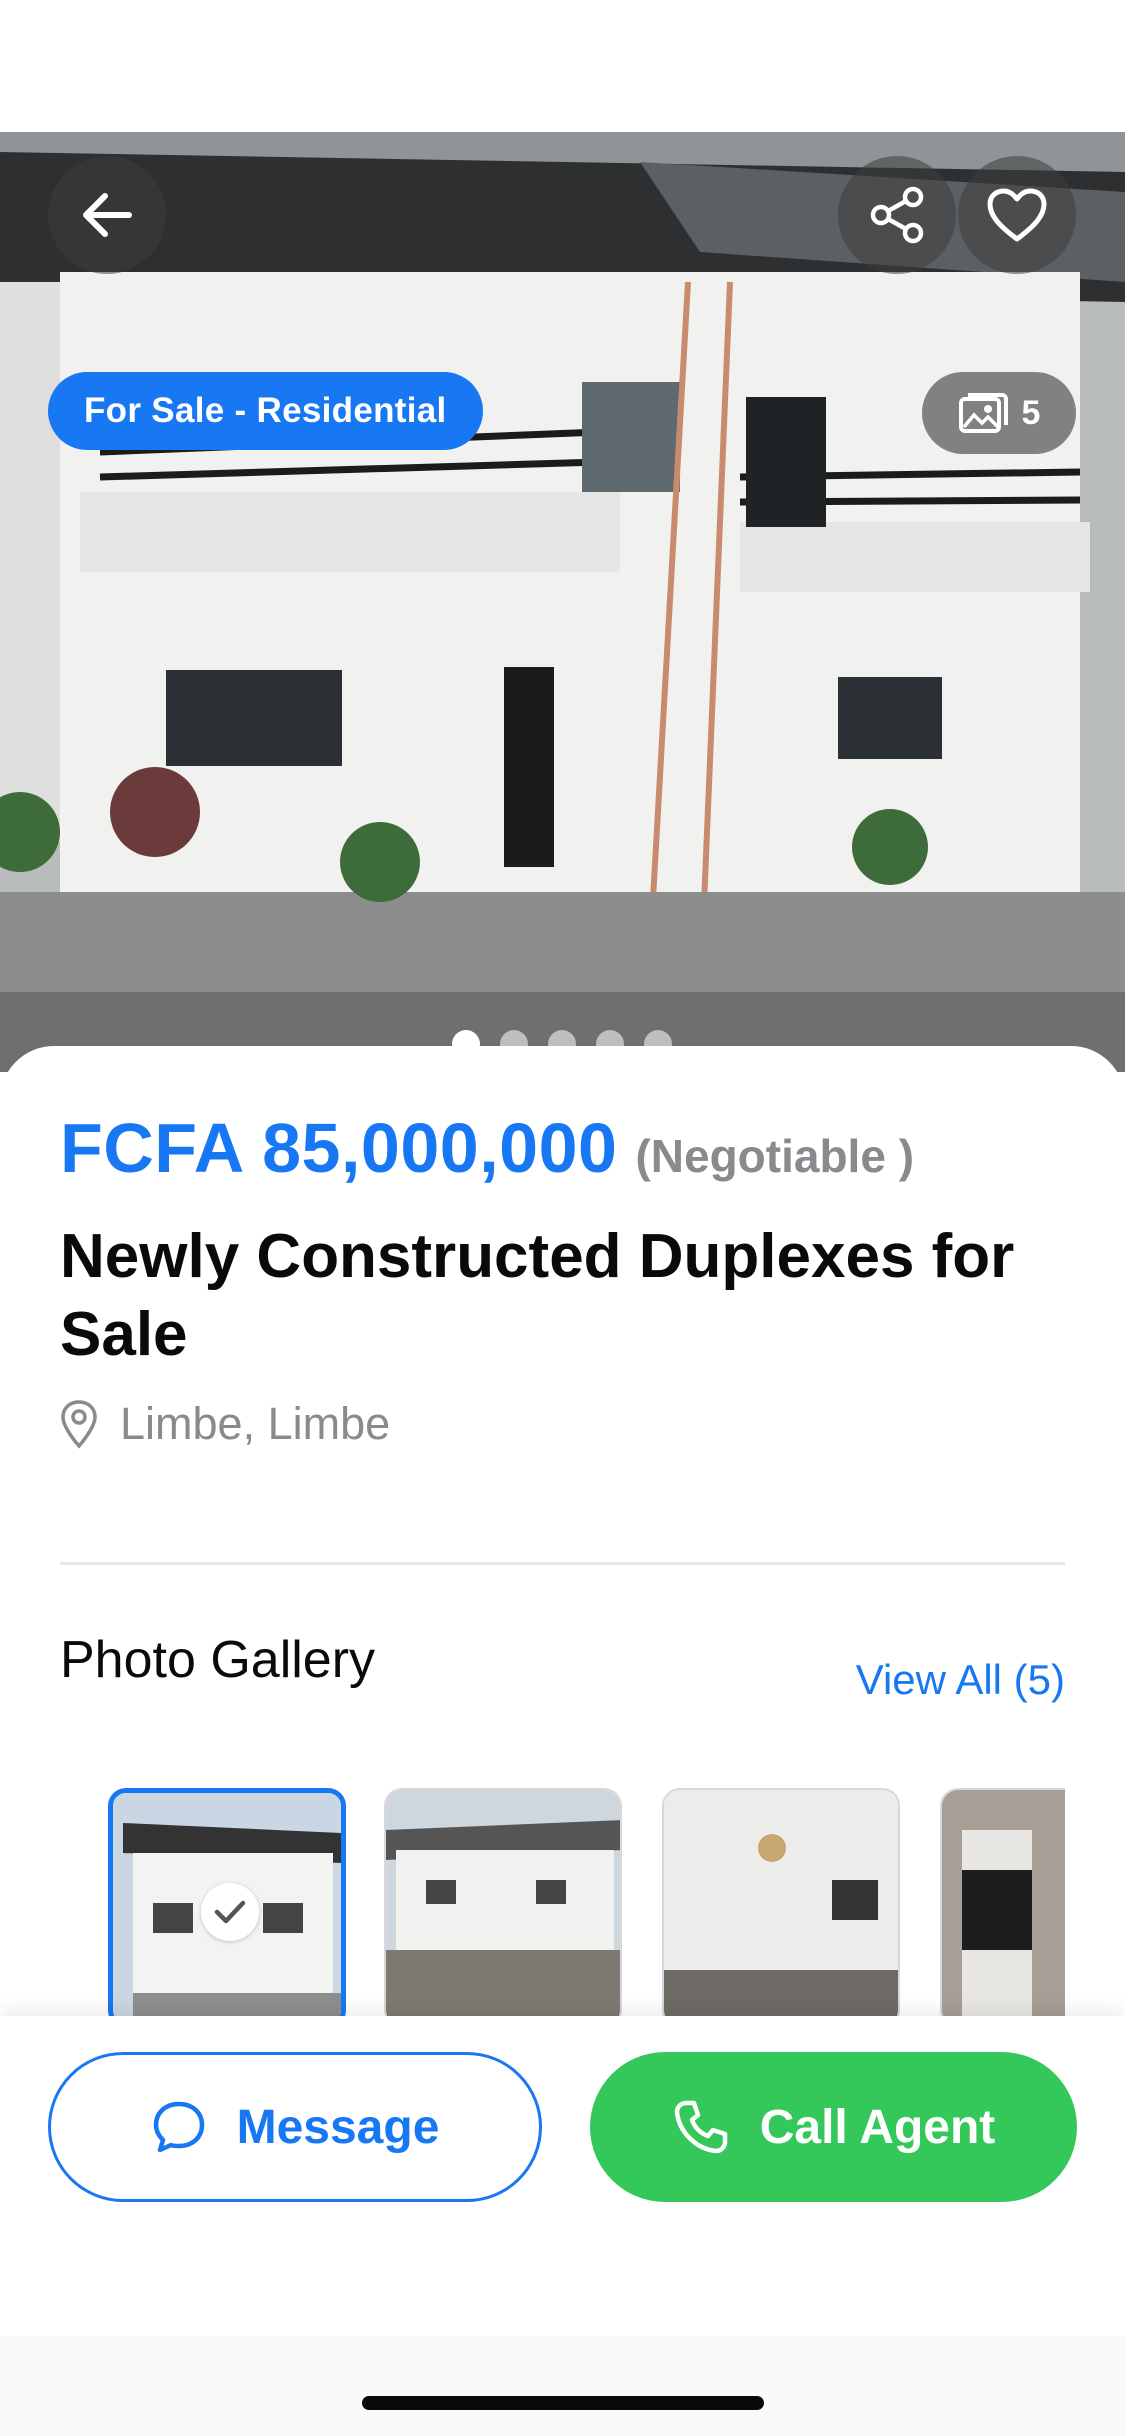 This screenshot has height=2436, width=1125. I want to click on selected-check, so click(230, 1912).